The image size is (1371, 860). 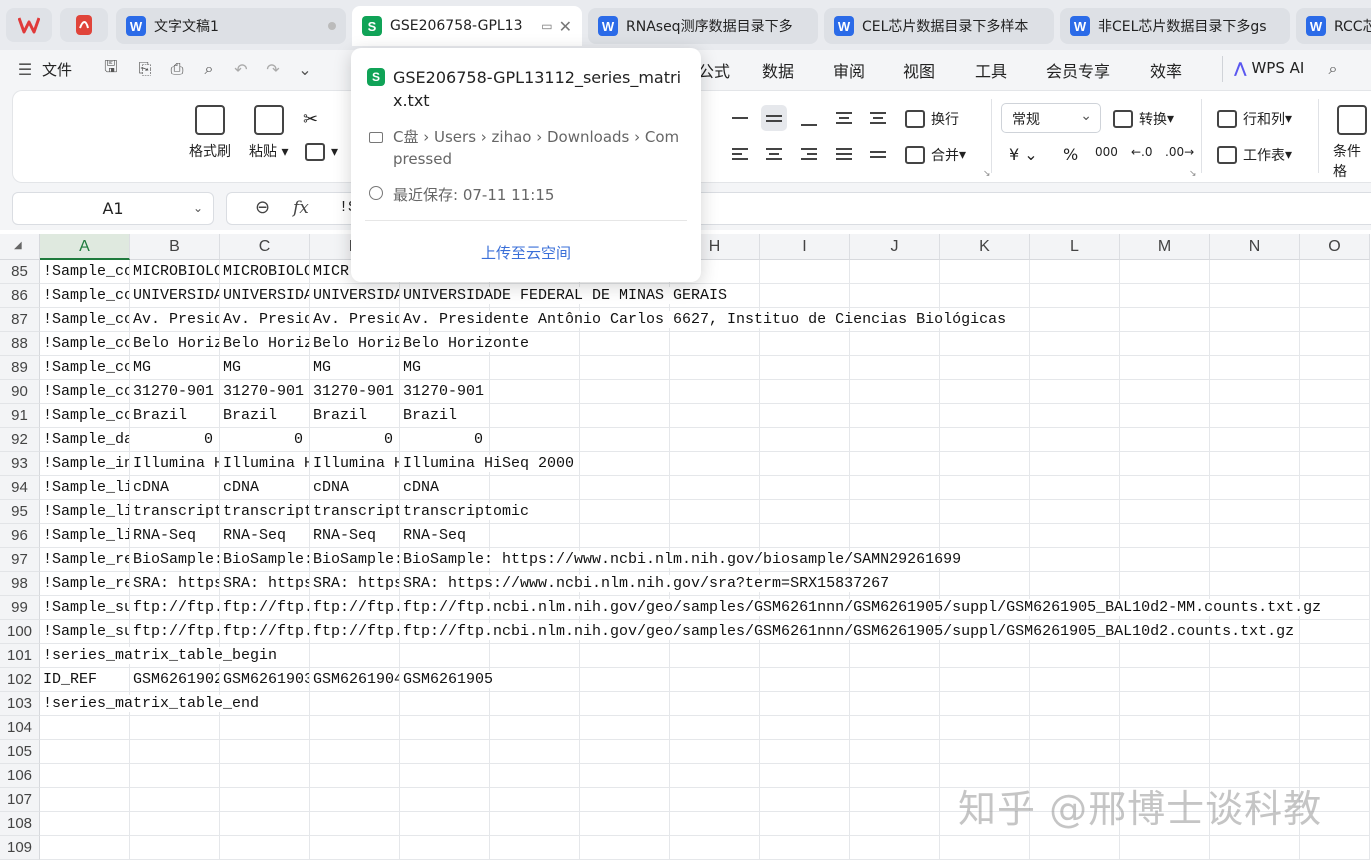 What do you see at coordinates (175, 560) in the screenshot?
I see `cell-B97: BioSample: https` at bounding box center [175, 560].